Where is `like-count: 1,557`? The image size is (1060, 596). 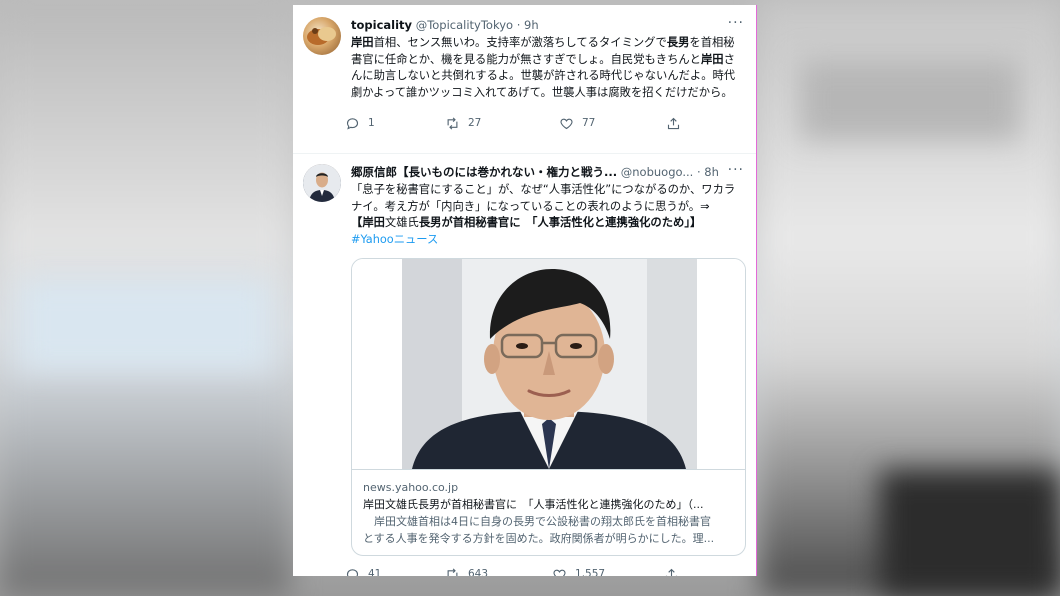
like-count: 1,557 is located at coordinates (590, 572).